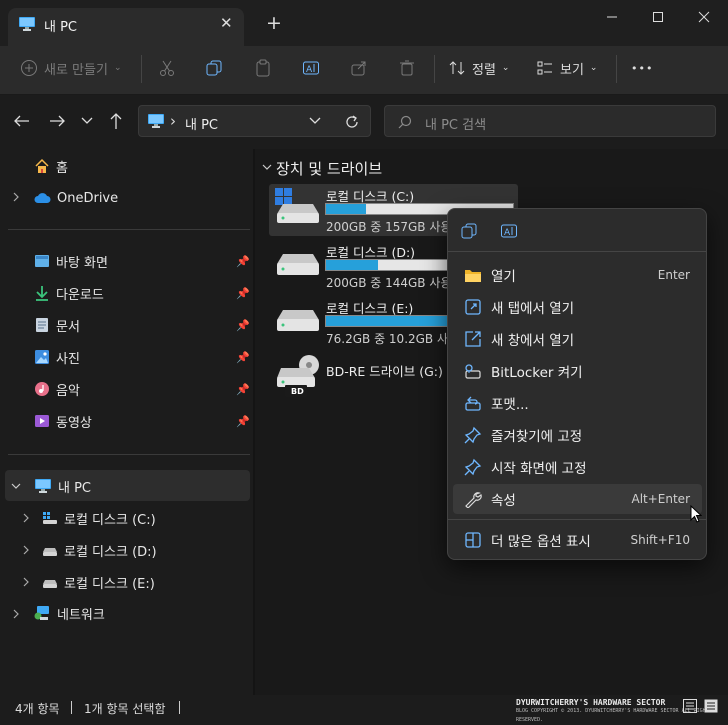 The height and width of the screenshot is (725, 728). I want to click on menu-rename-button: A, so click(511, 232).